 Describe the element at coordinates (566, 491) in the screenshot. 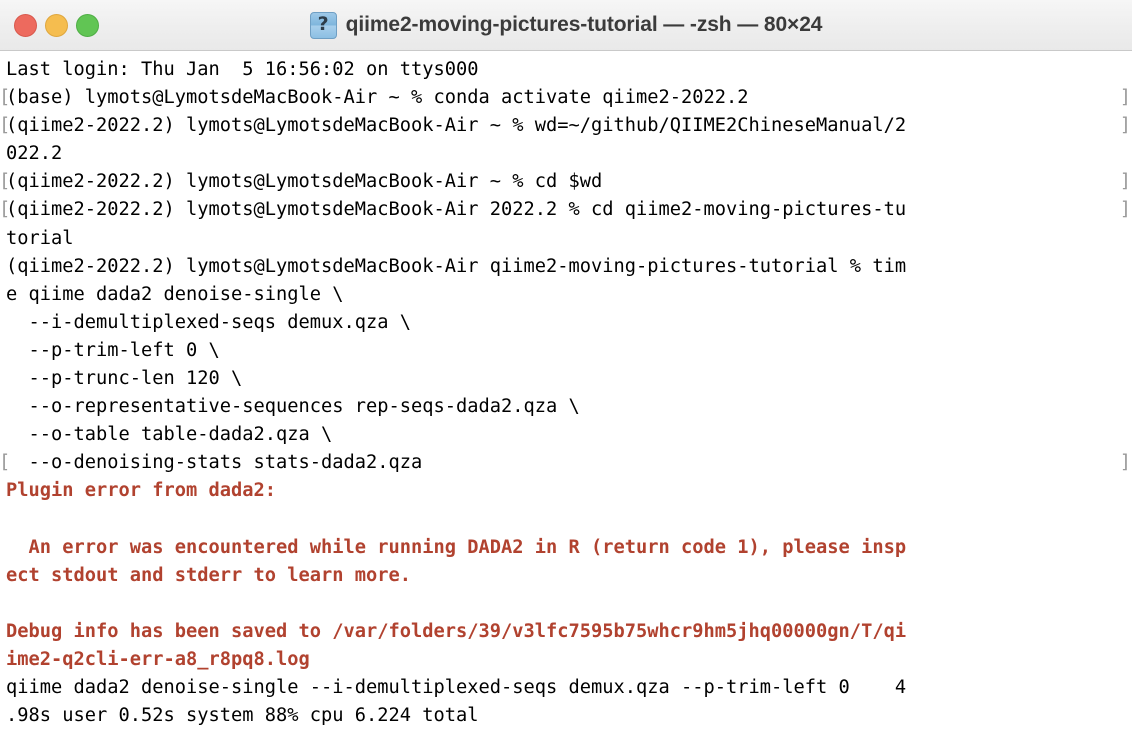

I see `terminal-line: Plugin error from dada2:` at that location.